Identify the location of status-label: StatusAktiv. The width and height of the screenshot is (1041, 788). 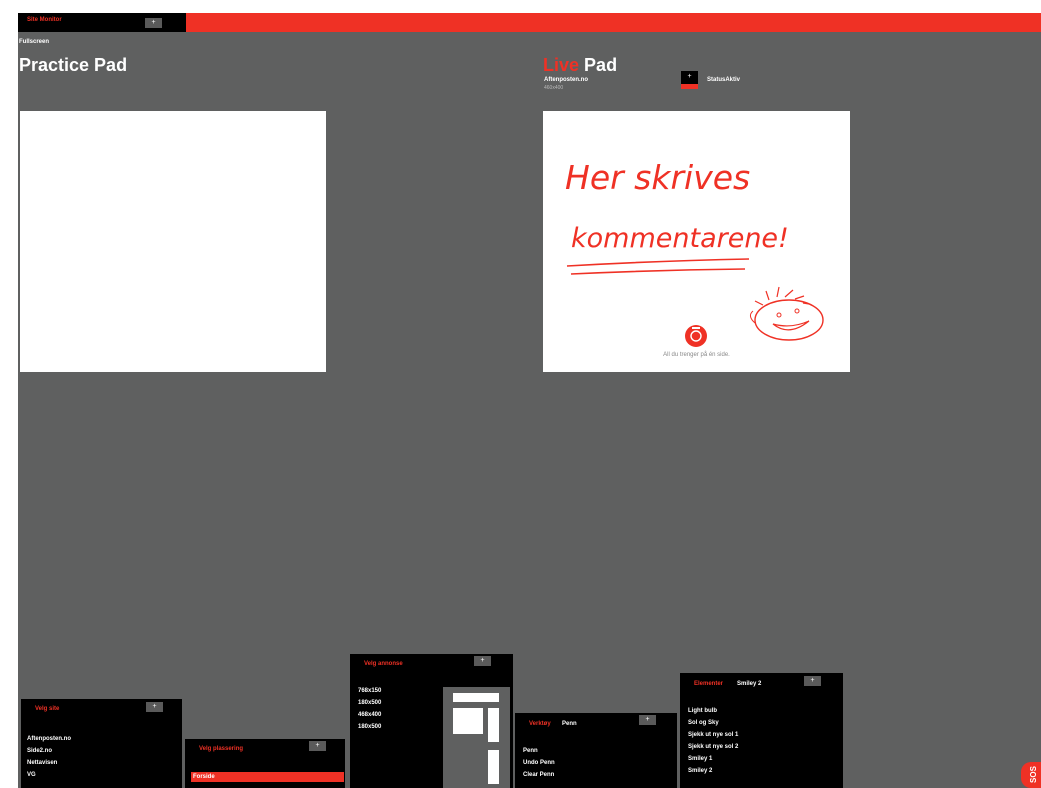
(724, 80).